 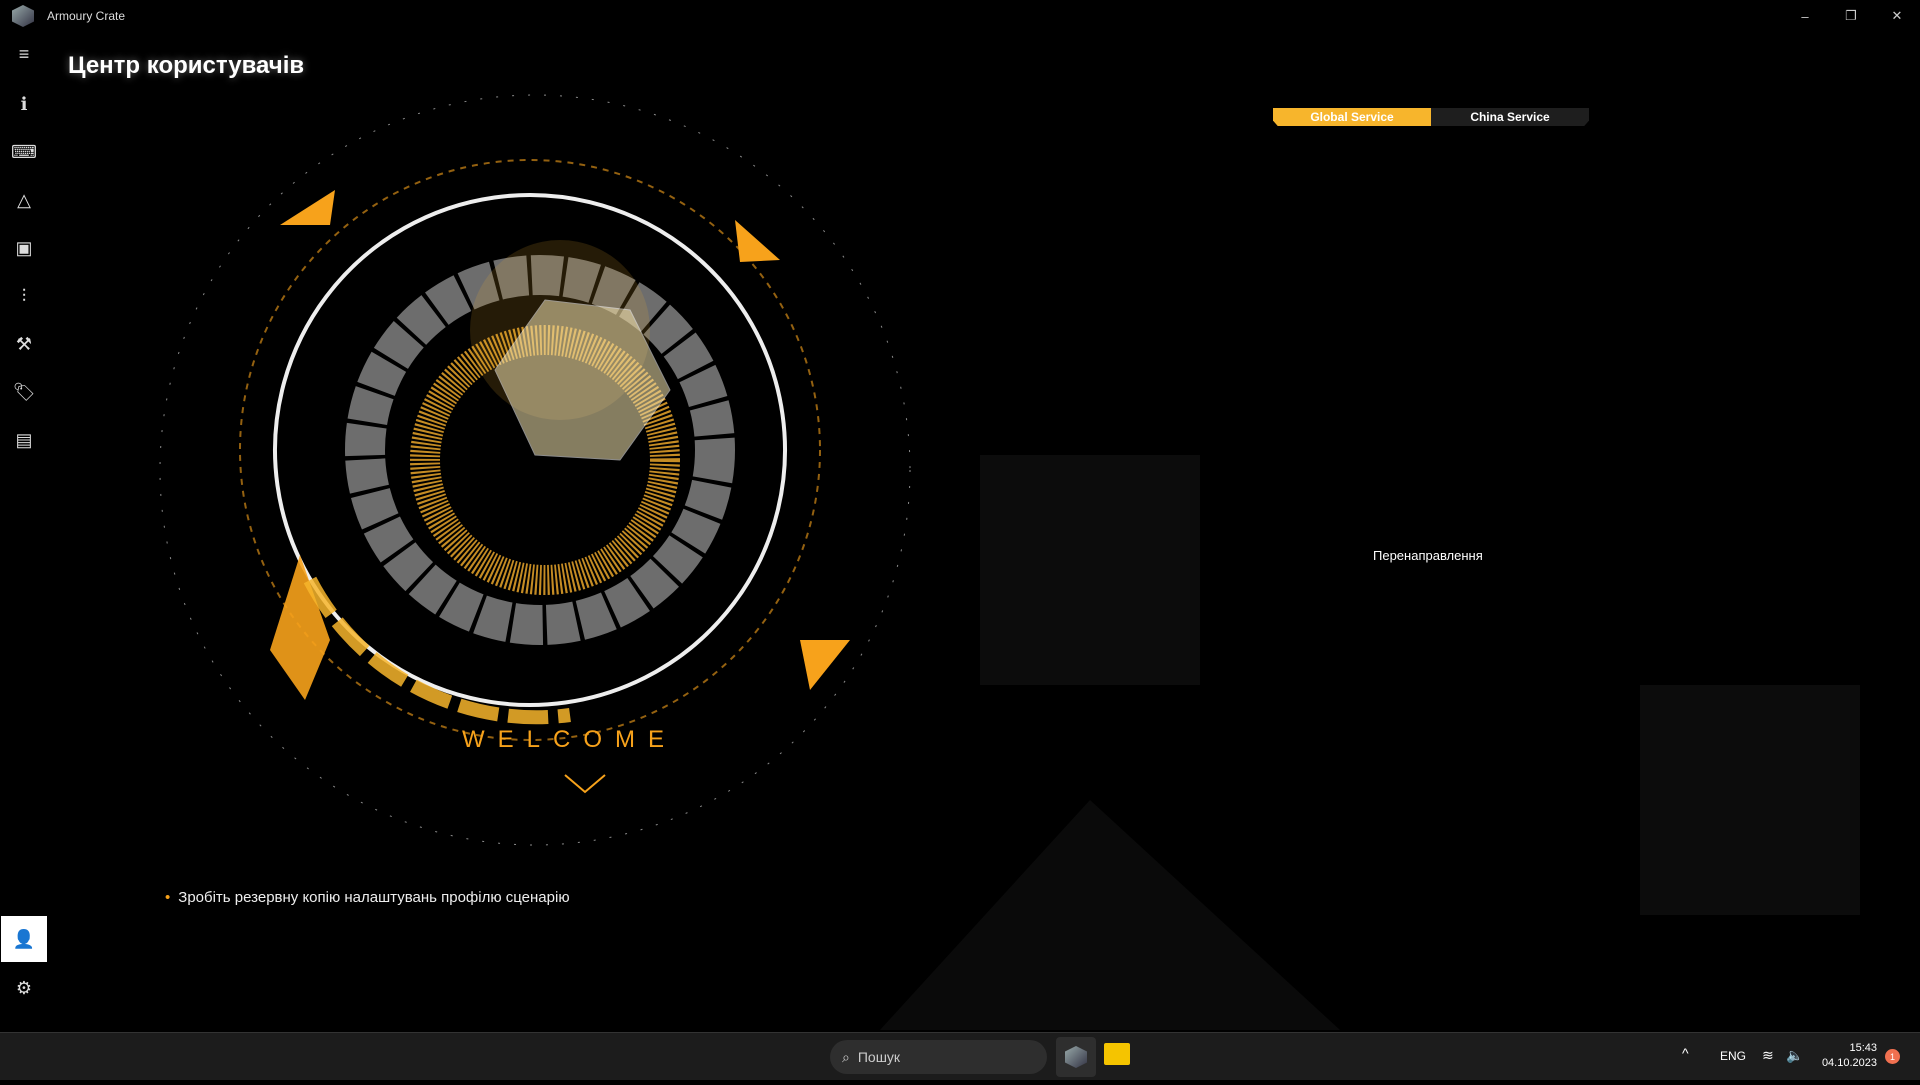 I want to click on app-title: Armoury Crate, so click(x=86, y=16).